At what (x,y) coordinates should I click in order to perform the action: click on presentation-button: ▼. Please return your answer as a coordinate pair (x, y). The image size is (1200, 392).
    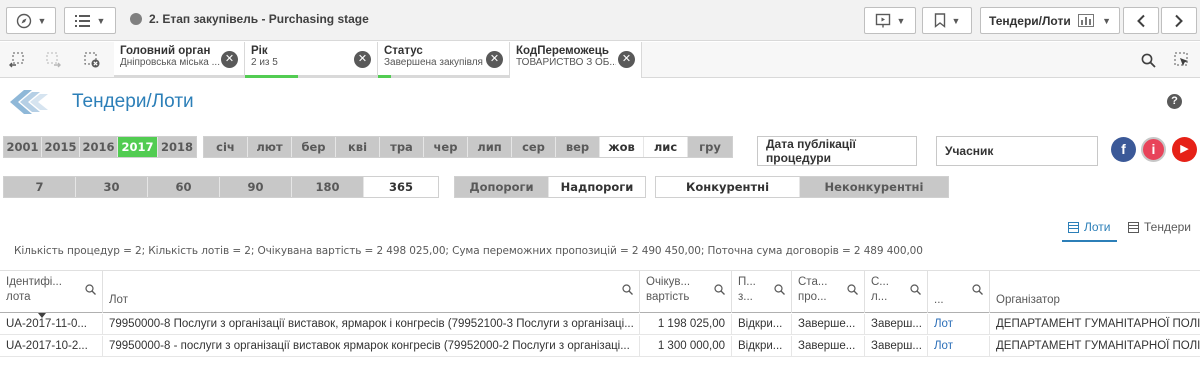
    Looking at the image, I should click on (890, 20).